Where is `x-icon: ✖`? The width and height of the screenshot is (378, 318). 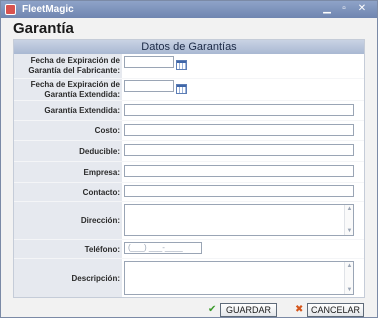
x-icon: ✖ is located at coordinates (299, 309).